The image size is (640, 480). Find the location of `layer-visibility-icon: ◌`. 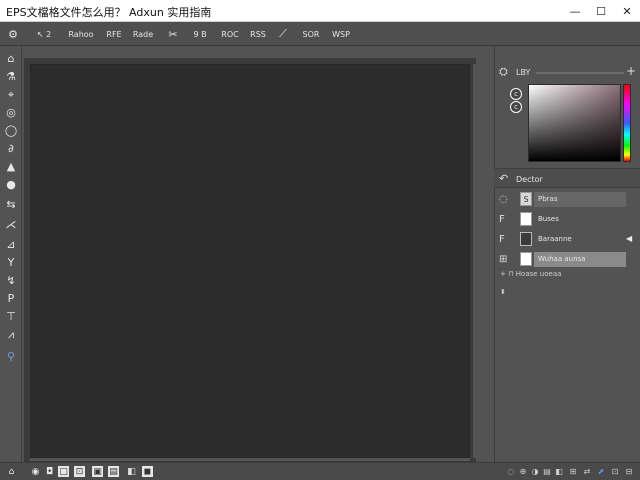

layer-visibility-icon: ◌ is located at coordinates (503, 199).